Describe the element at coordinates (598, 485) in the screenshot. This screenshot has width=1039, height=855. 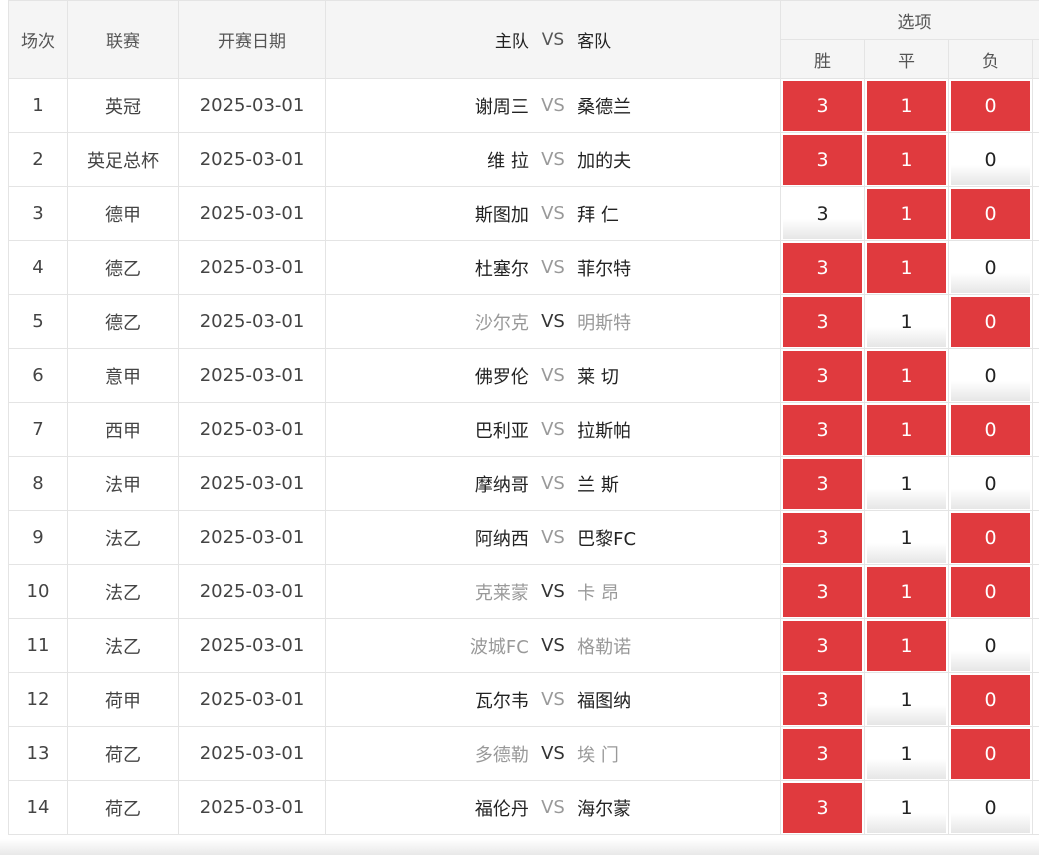
I see `away-team: 兰 斯` at that location.